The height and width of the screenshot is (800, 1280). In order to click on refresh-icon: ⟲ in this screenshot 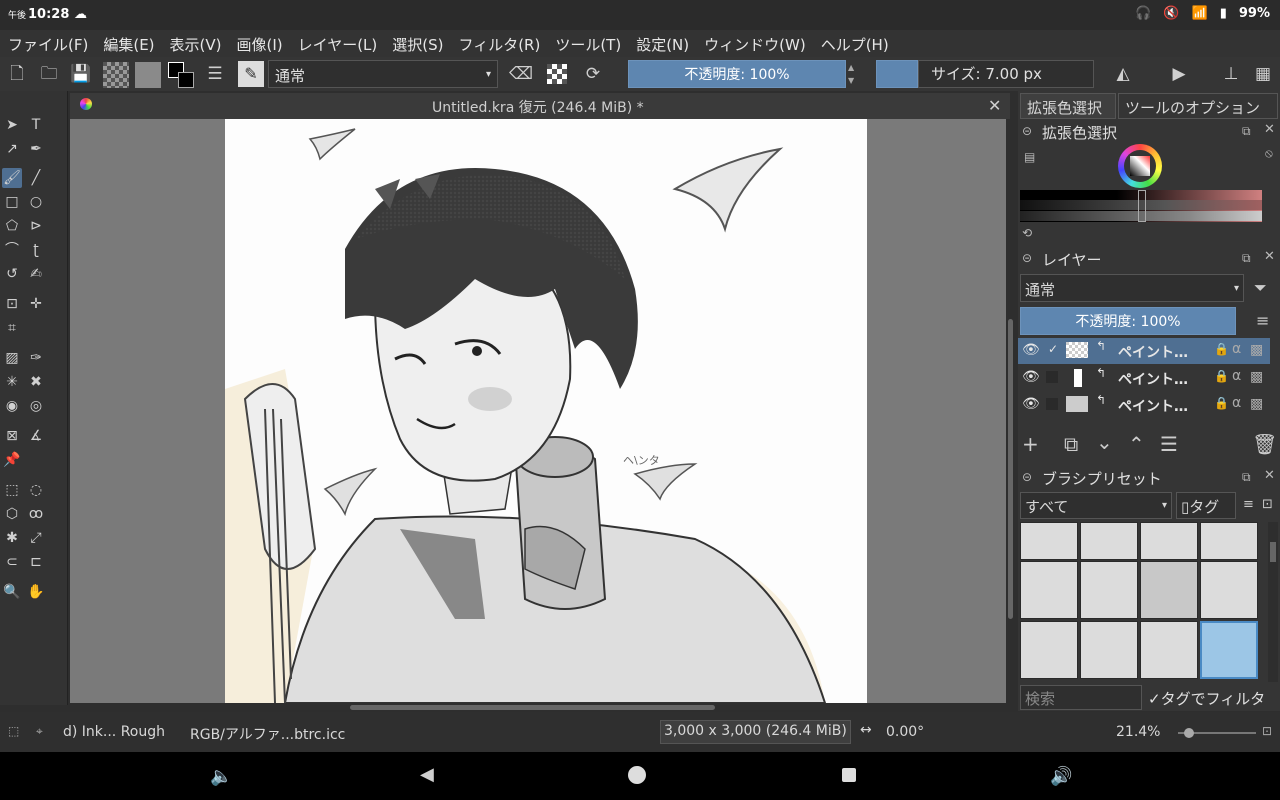, I will do `click(1027, 233)`.